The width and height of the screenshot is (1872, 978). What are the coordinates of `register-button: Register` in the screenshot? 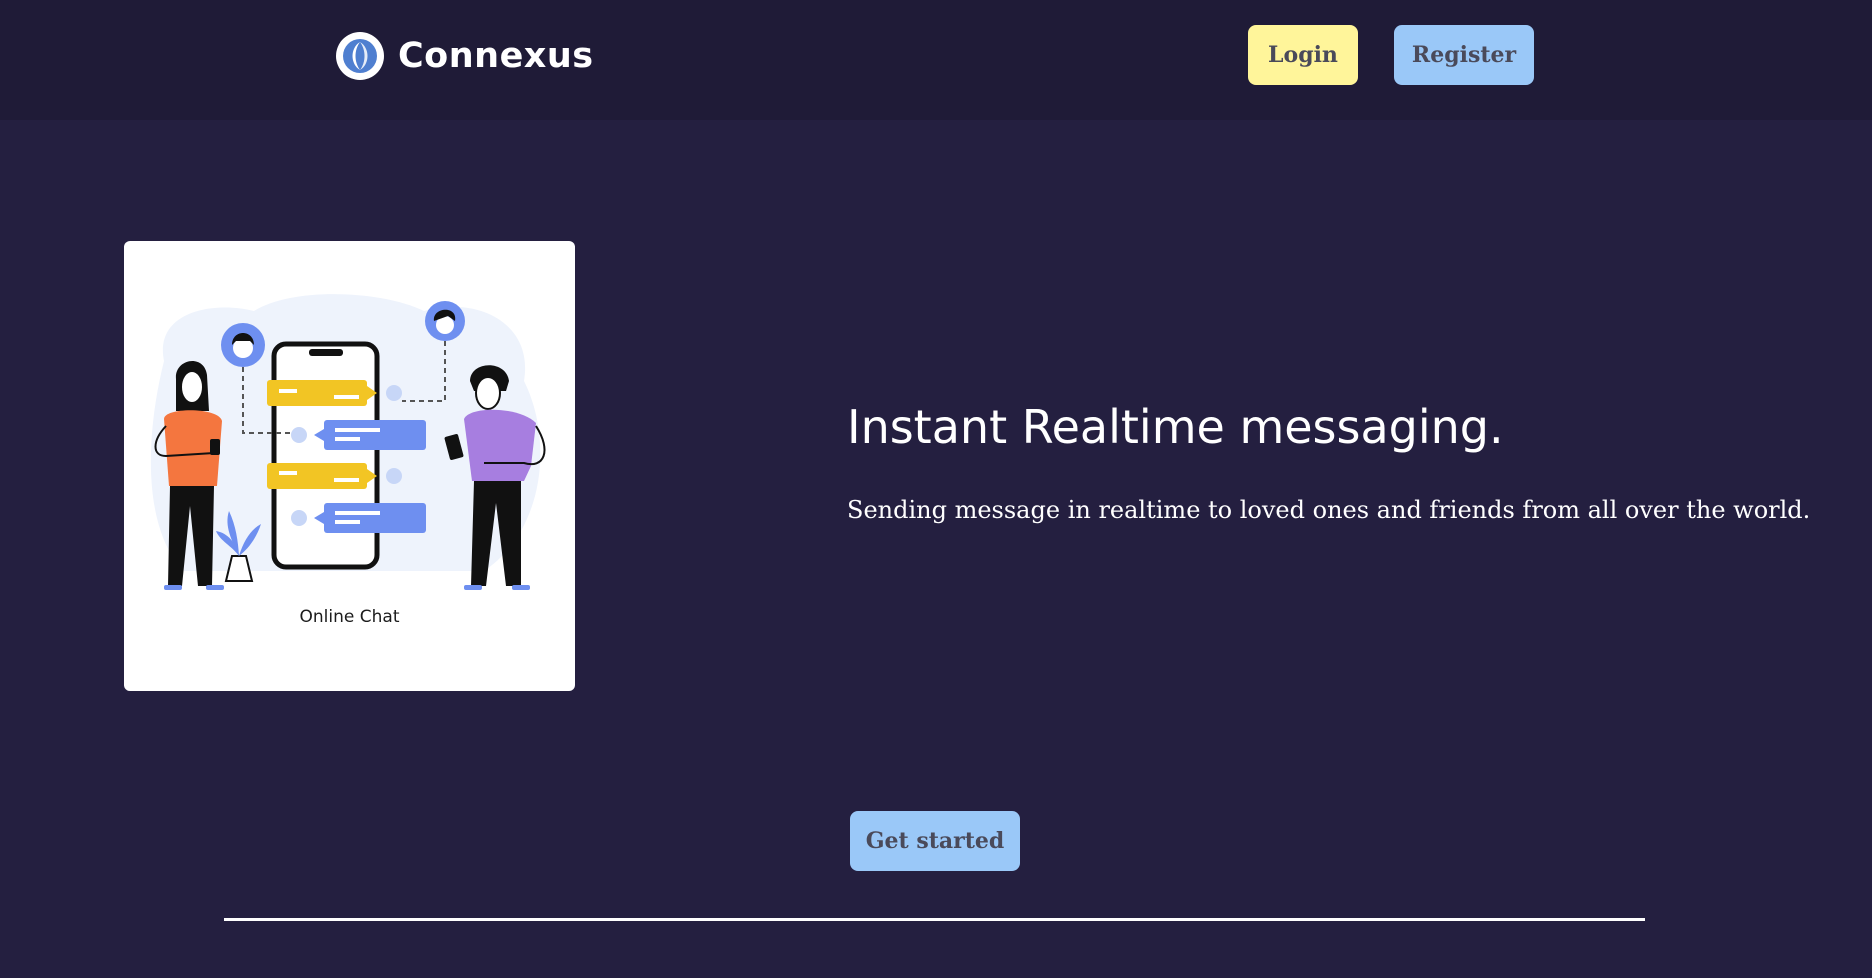 It's located at (1464, 55).